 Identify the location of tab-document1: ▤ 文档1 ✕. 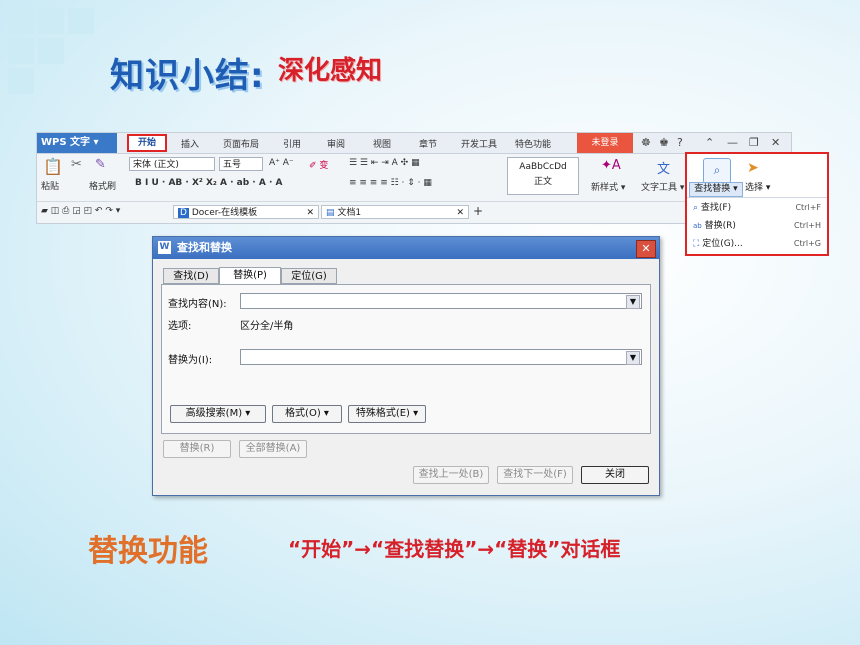
(395, 212).